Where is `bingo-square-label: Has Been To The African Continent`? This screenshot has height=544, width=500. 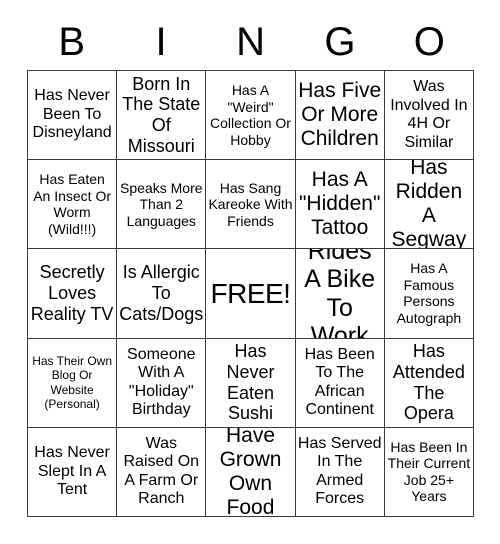 bingo-square-label: Has Been To The African Continent is located at coordinates (339, 382).